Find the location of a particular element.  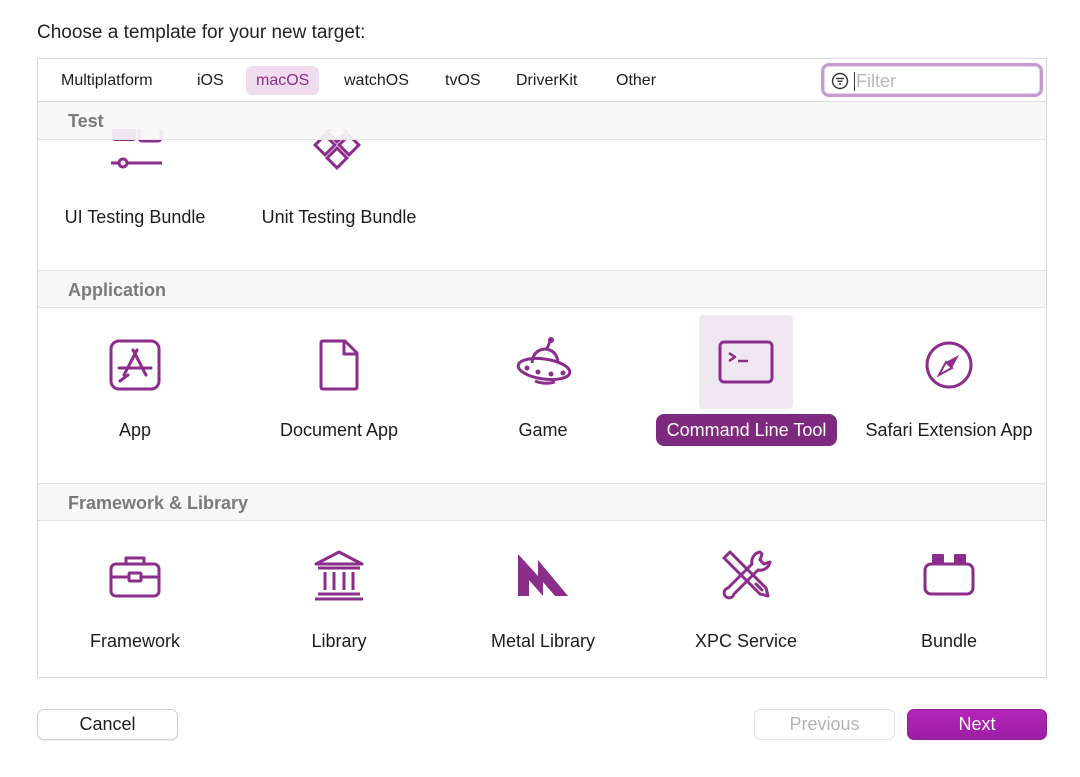

template-label: Document App is located at coordinates (339, 430).